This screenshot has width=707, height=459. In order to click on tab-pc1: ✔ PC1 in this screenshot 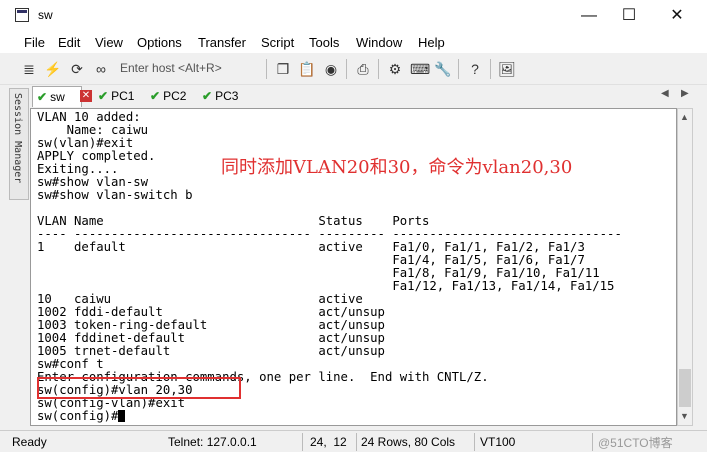, I will do `click(123, 96)`.